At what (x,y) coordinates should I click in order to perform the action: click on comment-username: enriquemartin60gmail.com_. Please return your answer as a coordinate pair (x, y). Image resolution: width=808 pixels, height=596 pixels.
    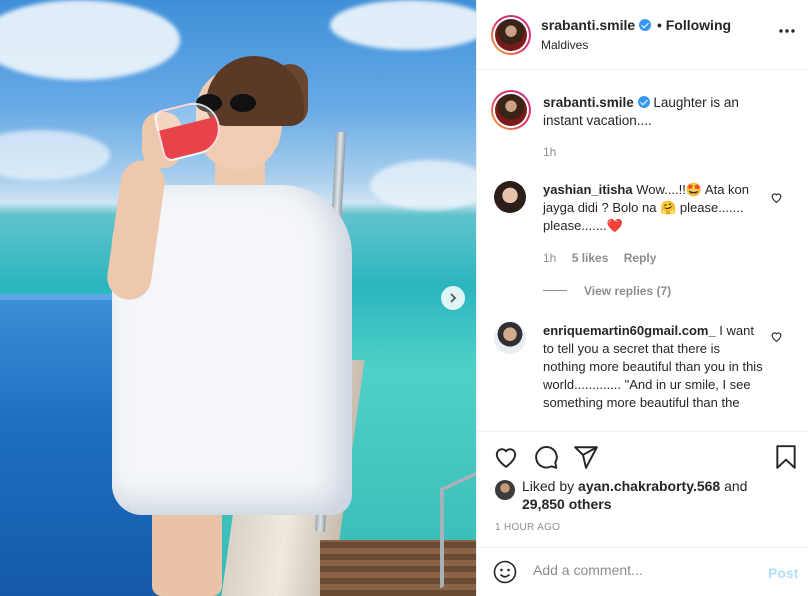
    Looking at the image, I should click on (629, 330).